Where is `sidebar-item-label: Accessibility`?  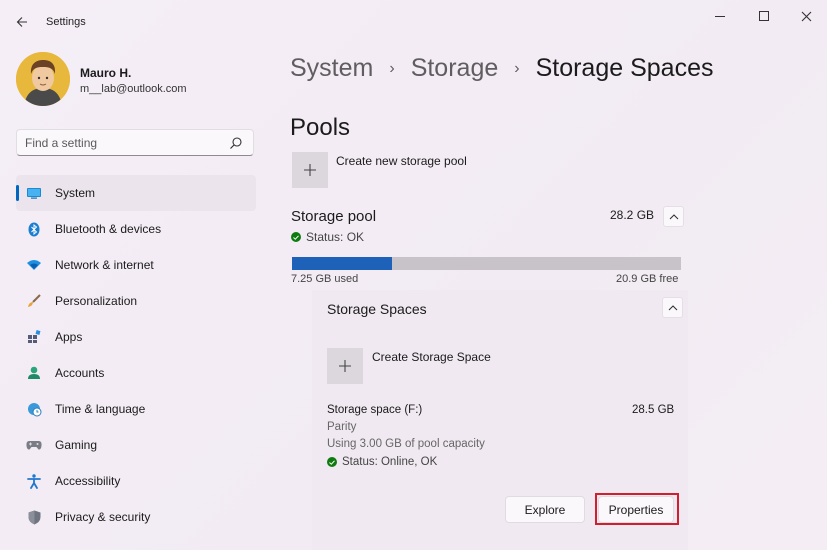 sidebar-item-label: Accessibility is located at coordinates (88, 481).